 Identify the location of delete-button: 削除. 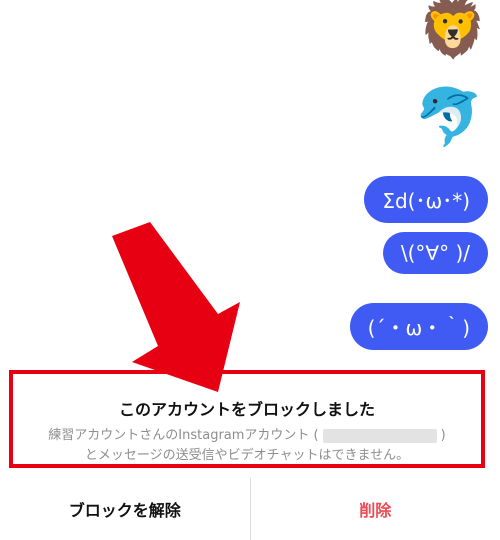
(375, 509).